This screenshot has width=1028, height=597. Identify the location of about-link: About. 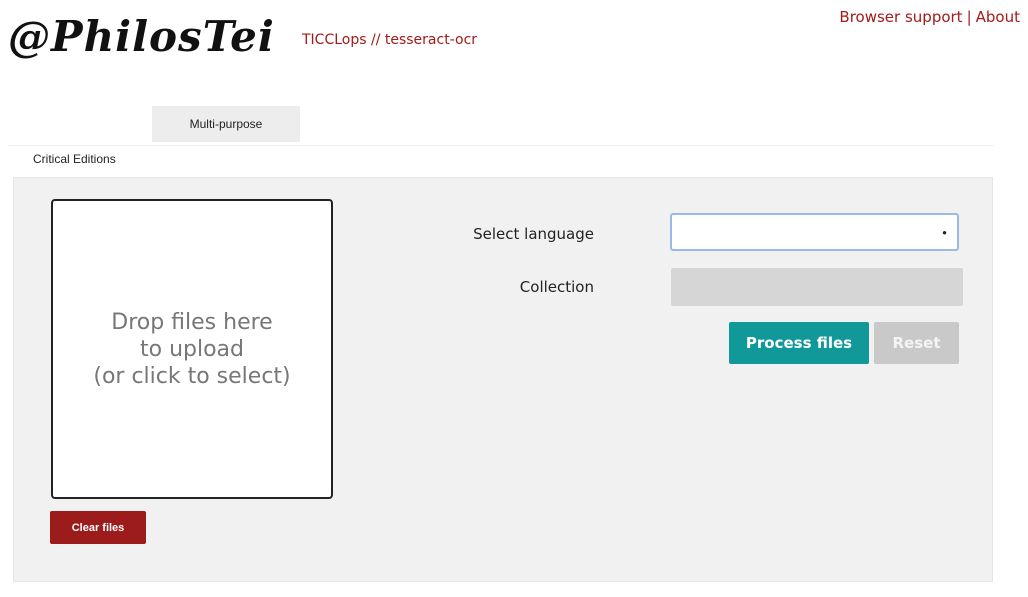
(998, 17).